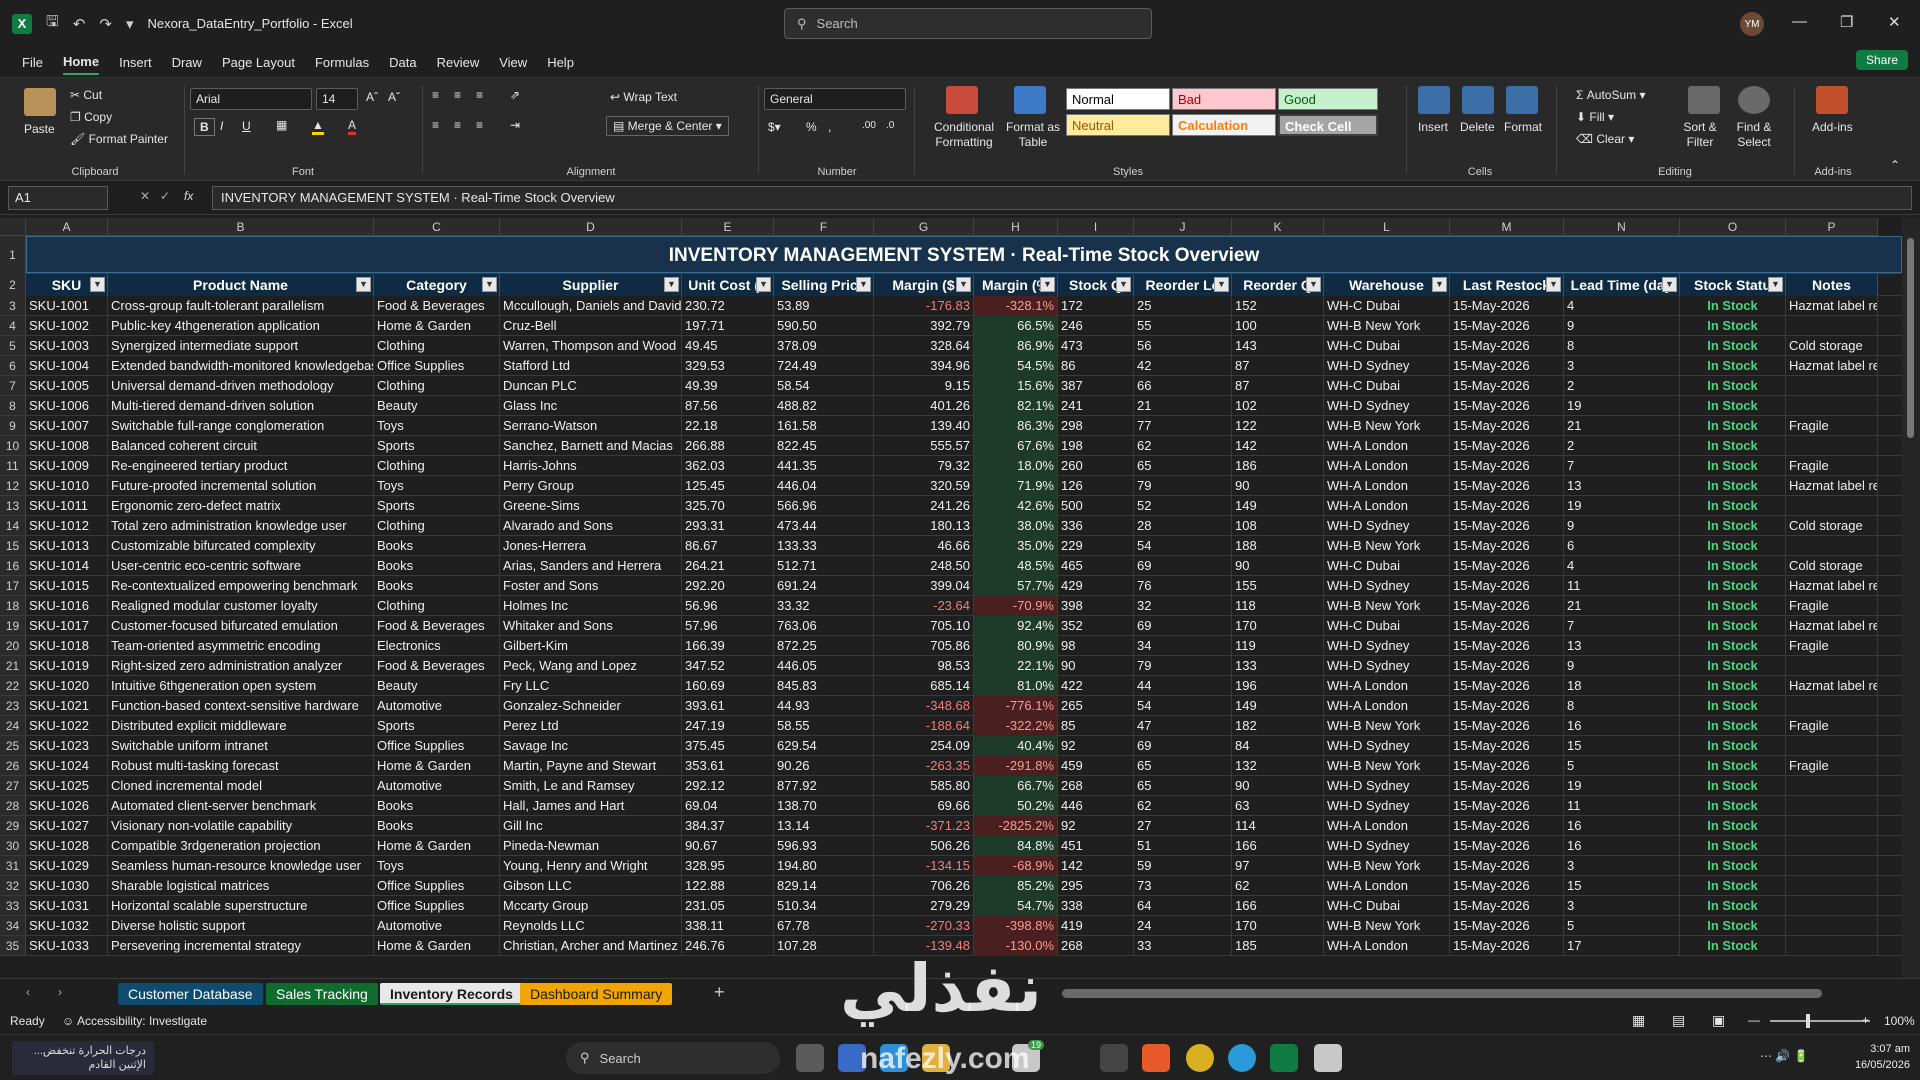 Image resolution: width=1920 pixels, height=1080 pixels. What do you see at coordinates (79, 24) in the screenshot?
I see `undo-icon: ↶` at bounding box center [79, 24].